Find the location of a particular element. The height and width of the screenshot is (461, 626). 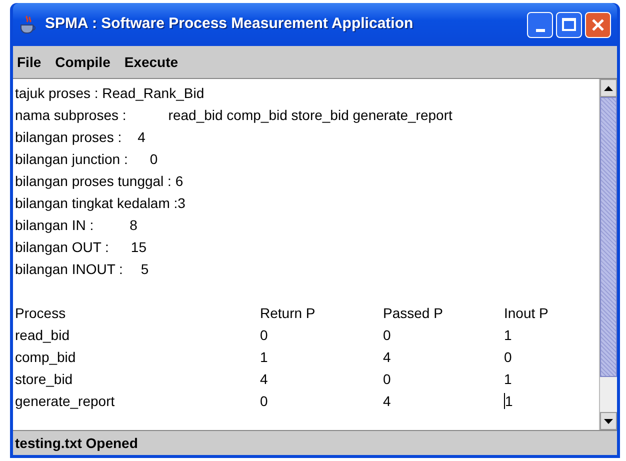

table-cell-text: generate_report is located at coordinates (65, 401).